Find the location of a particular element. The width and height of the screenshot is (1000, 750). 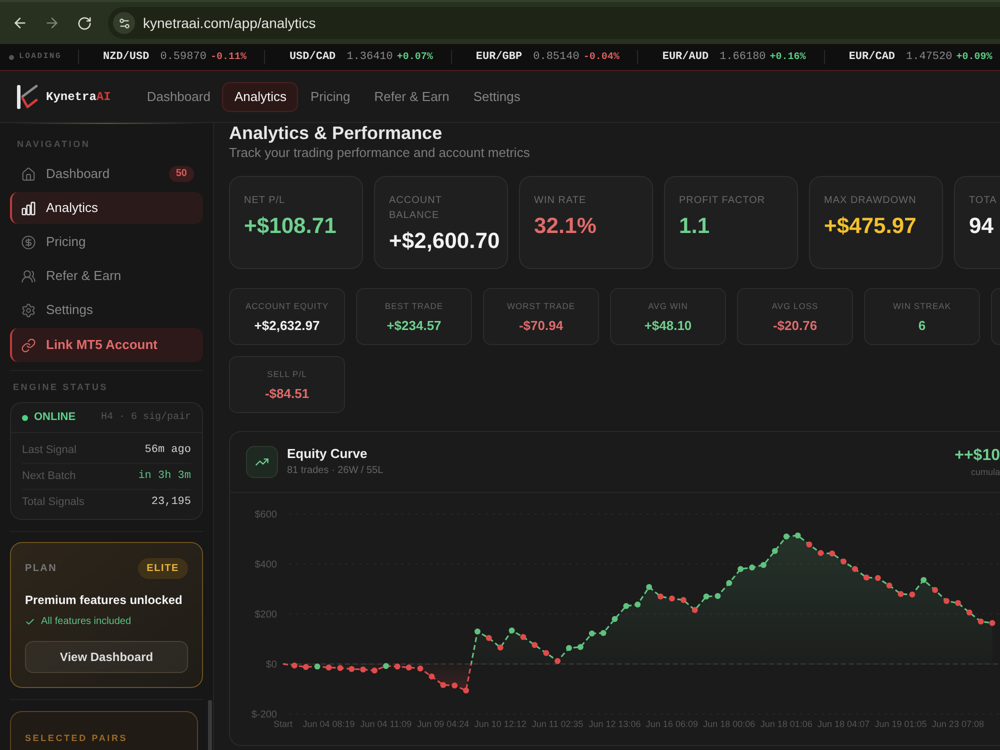

section-title: ENGINE STATUS is located at coordinates (61, 387).